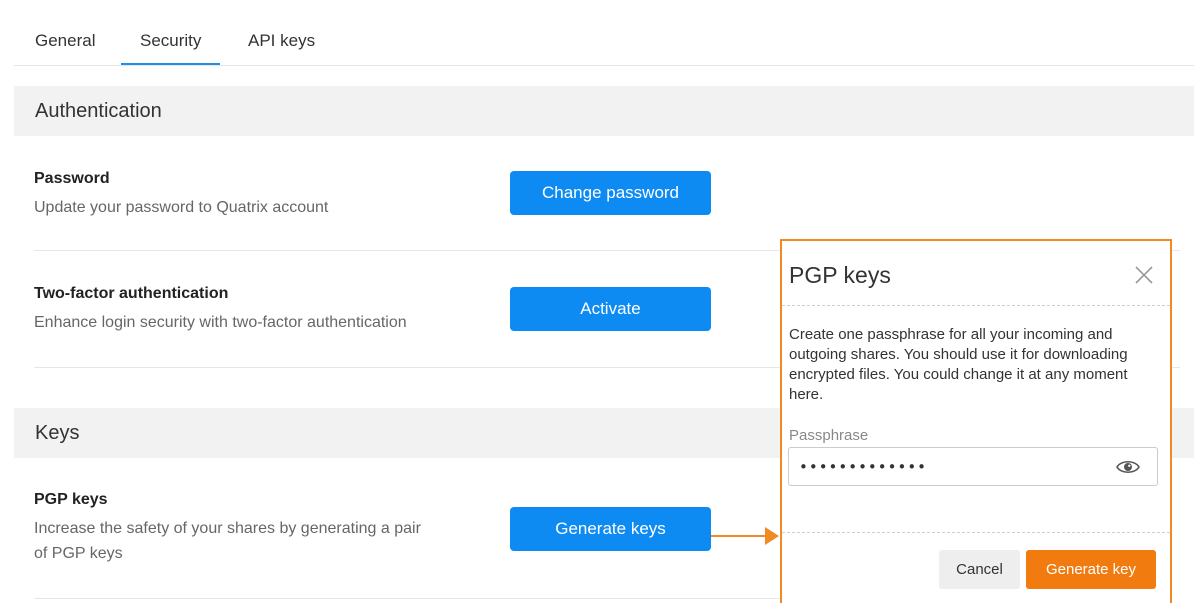  What do you see at coordinates (1144, 275) in the screenshot?
I see `close-icon` at bounding box center [1144, 275].